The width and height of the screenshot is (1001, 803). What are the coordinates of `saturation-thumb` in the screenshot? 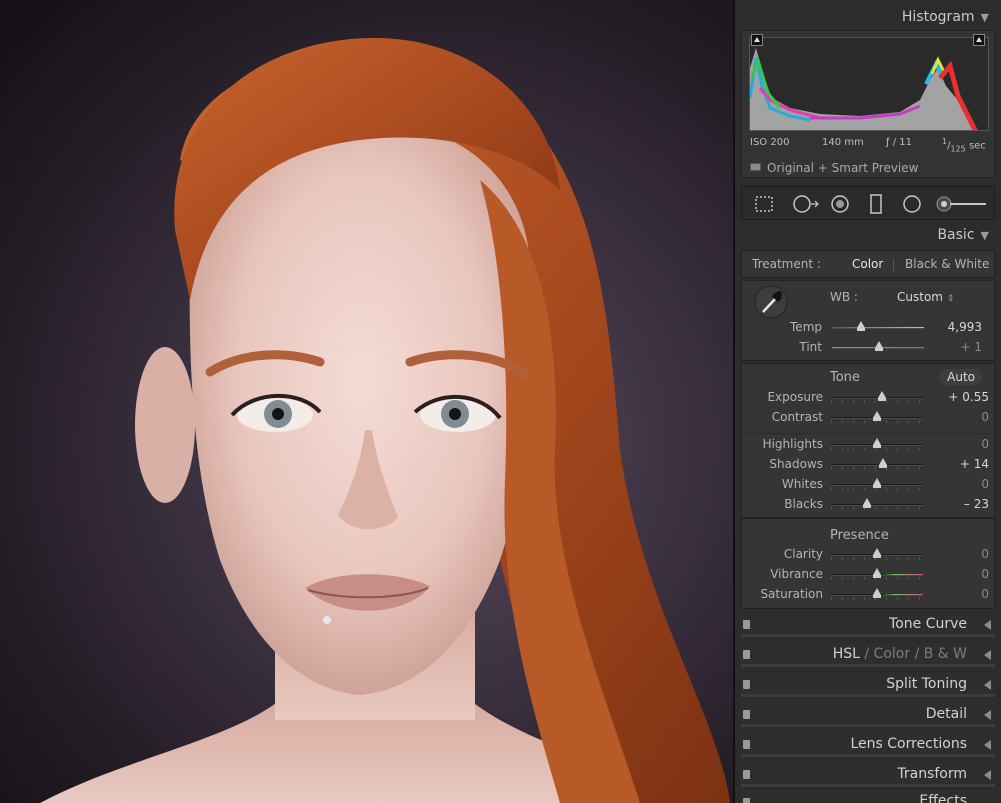 It's located at (877, 593).